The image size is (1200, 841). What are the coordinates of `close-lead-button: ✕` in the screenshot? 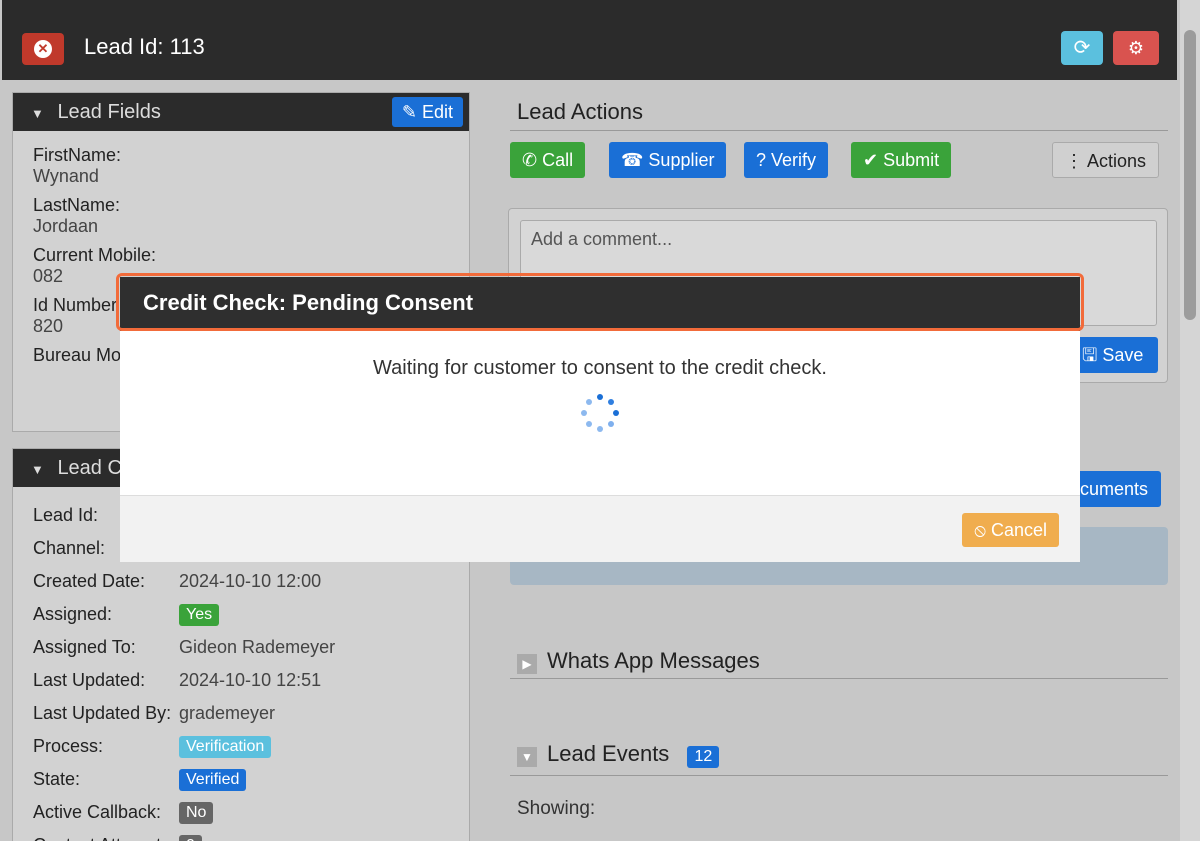 It's located at (43, 49).